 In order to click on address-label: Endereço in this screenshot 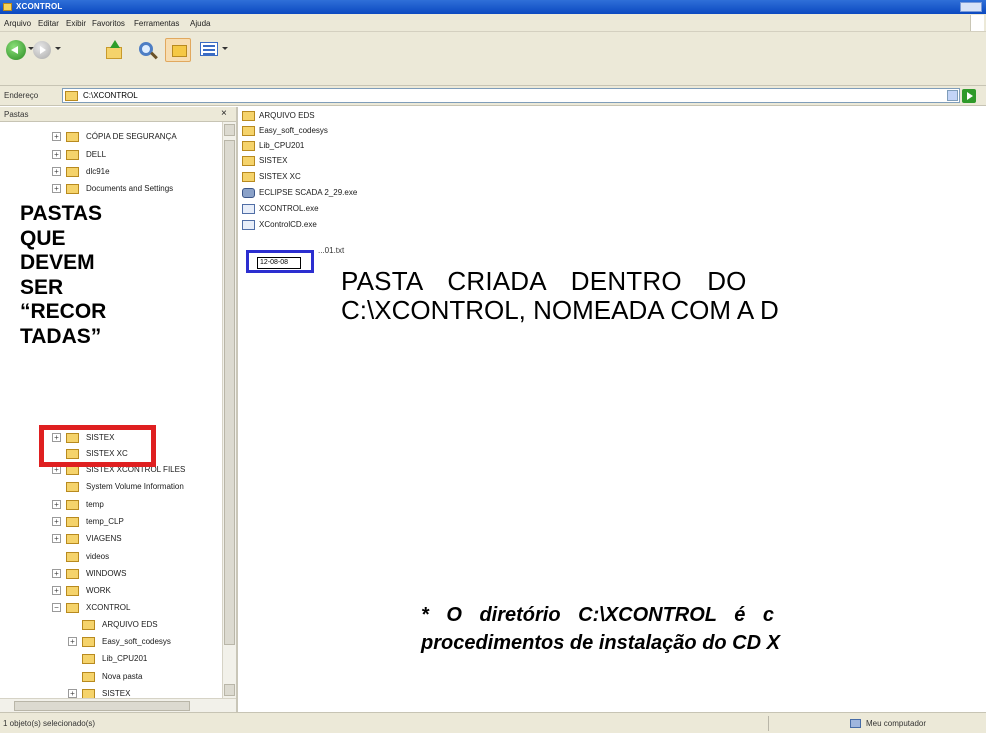, I will do `click(21, 95)`.